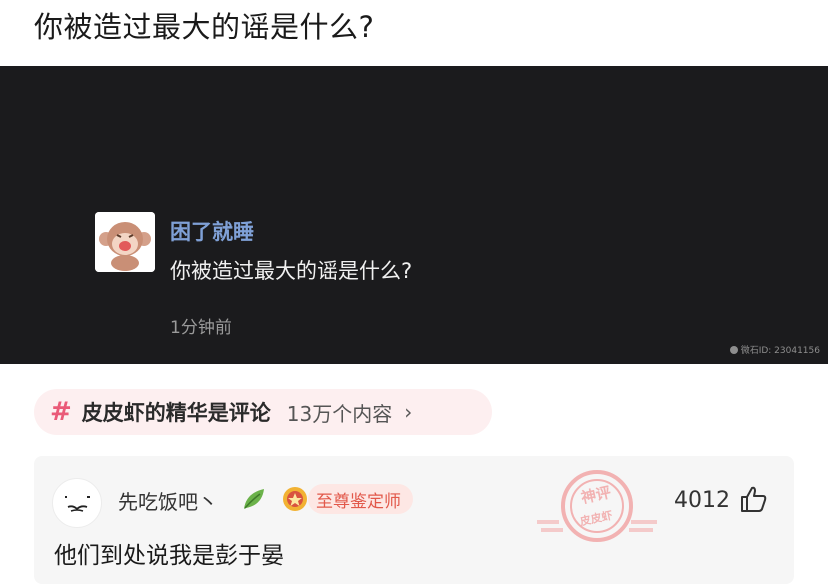 This screenshot has width=828, height=584. I want to click on comment-text: 他们到处说我是彭于晏, so click(169, 556).